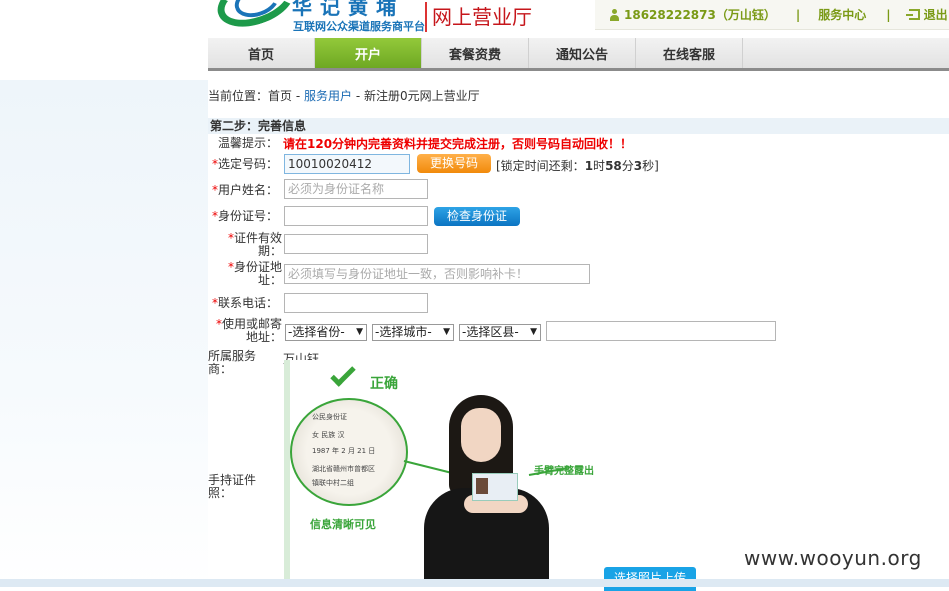 The height and width of the screenshot is (591, 949). I want to click on mail-address-label: *使用或邮寄 地址：, so click(248, 330).